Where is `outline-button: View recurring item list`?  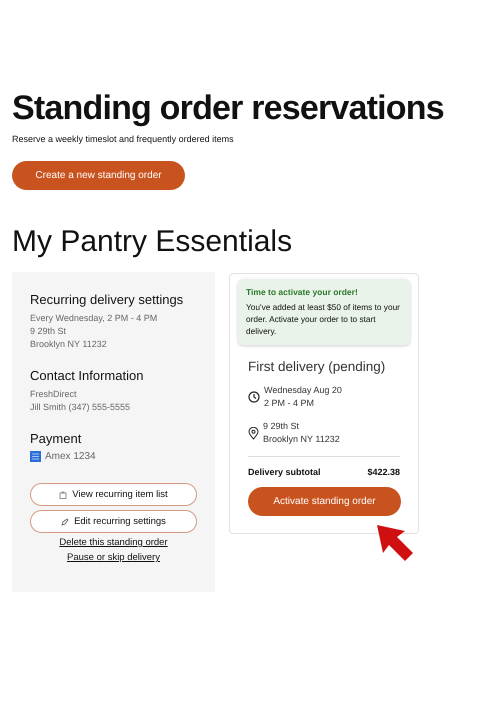
outline-button: View recurring item list is located at coordinates (113, 494).